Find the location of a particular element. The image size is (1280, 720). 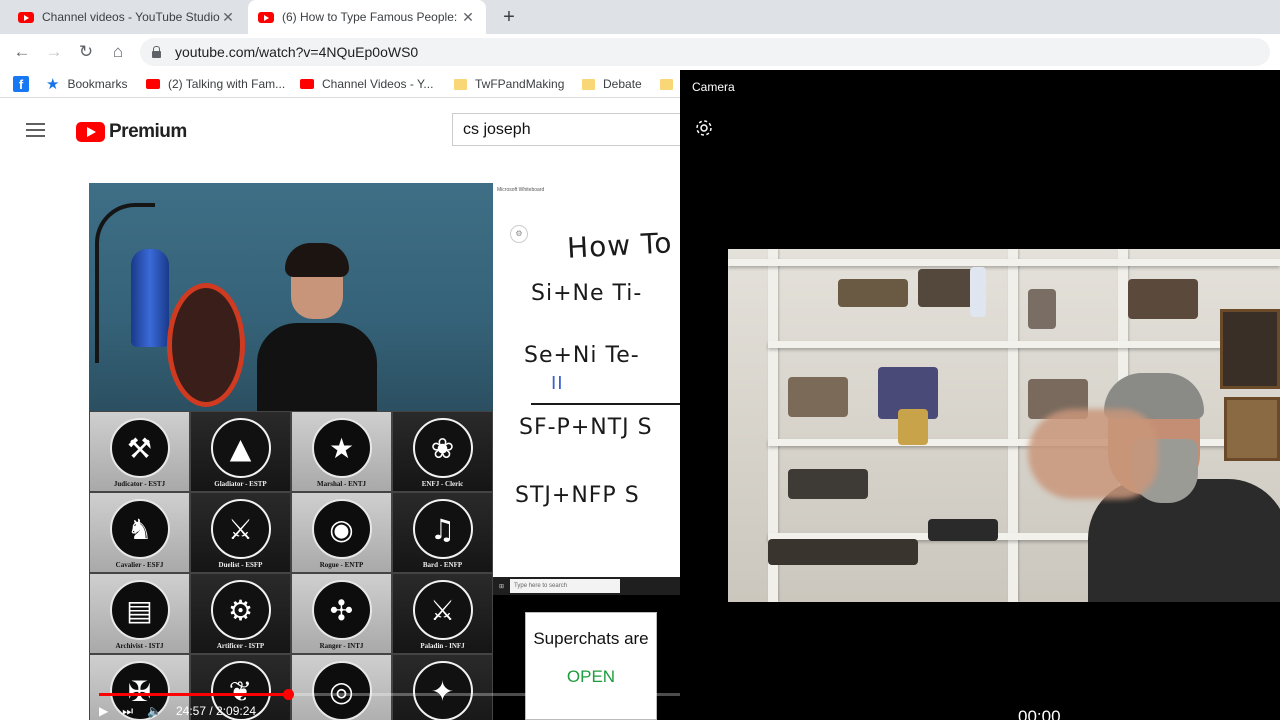

archetype-card: ♞ Cavalier - ESFJ is located at coordinates (139, 532).